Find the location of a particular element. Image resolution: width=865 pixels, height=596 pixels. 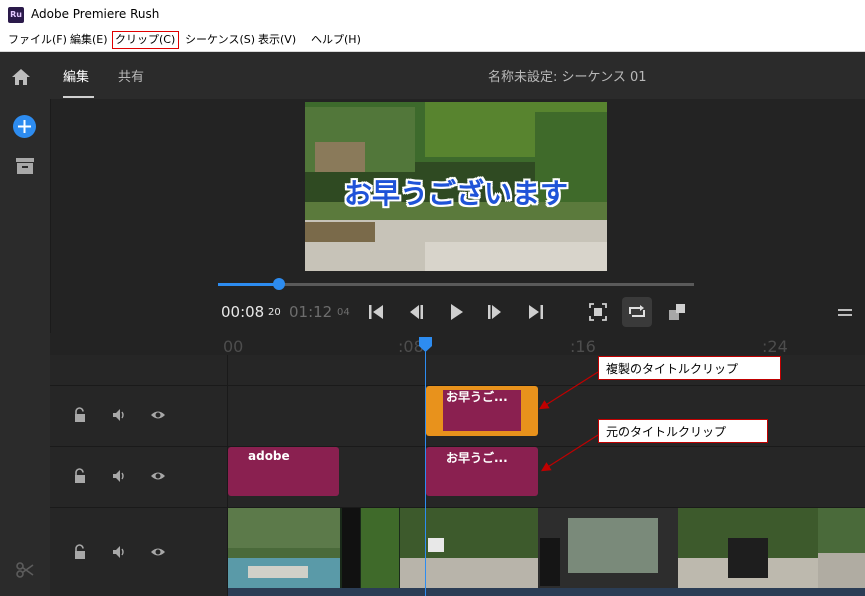

ruler-label-16: :16 is located at coordinates (583, 346).